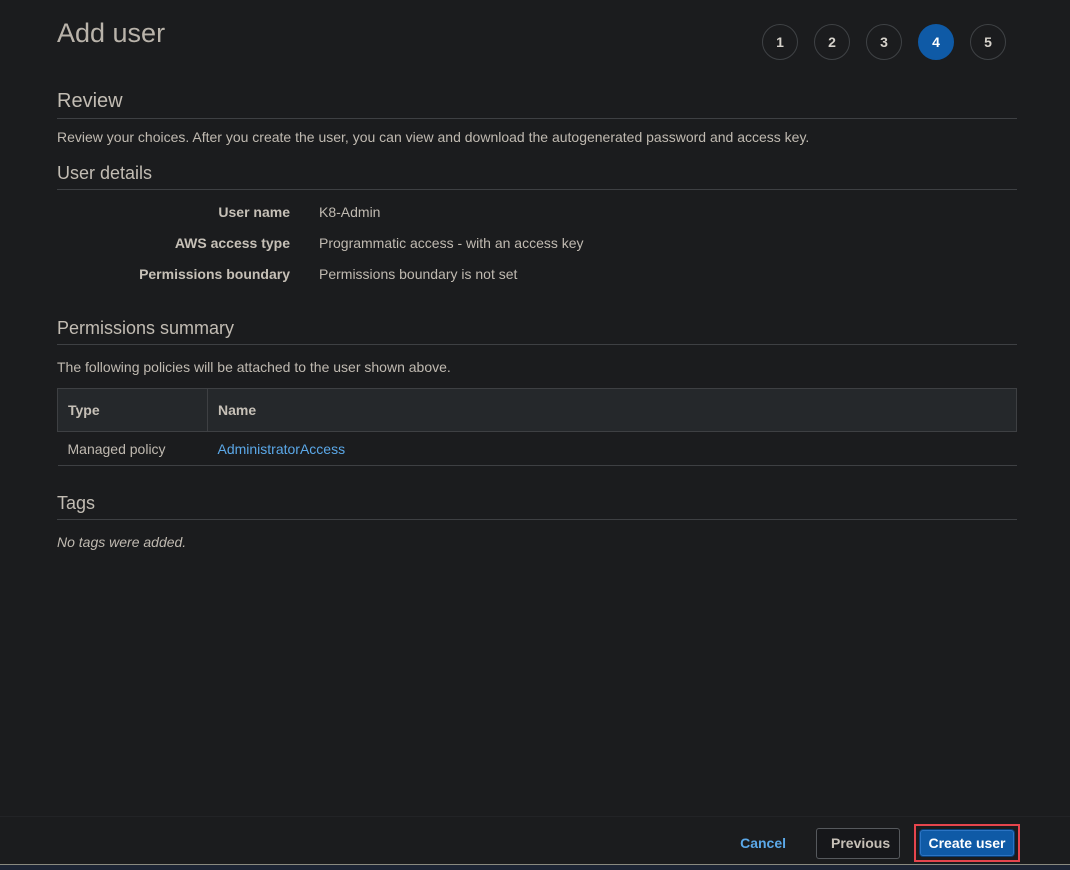  What do you see at coordinates (612, 448) in the screenshot?
I see `policy-name-cell: AdministratorAccess` at bounding box center [612, 448].